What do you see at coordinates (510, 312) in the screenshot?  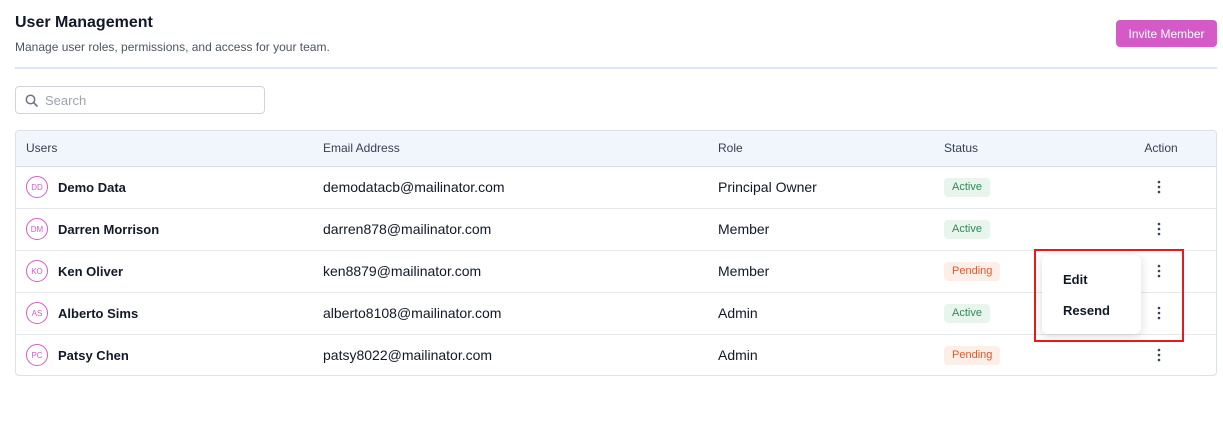 I see `user-email: alberto8108@mailinator.com` at bounding box center [510, 312].